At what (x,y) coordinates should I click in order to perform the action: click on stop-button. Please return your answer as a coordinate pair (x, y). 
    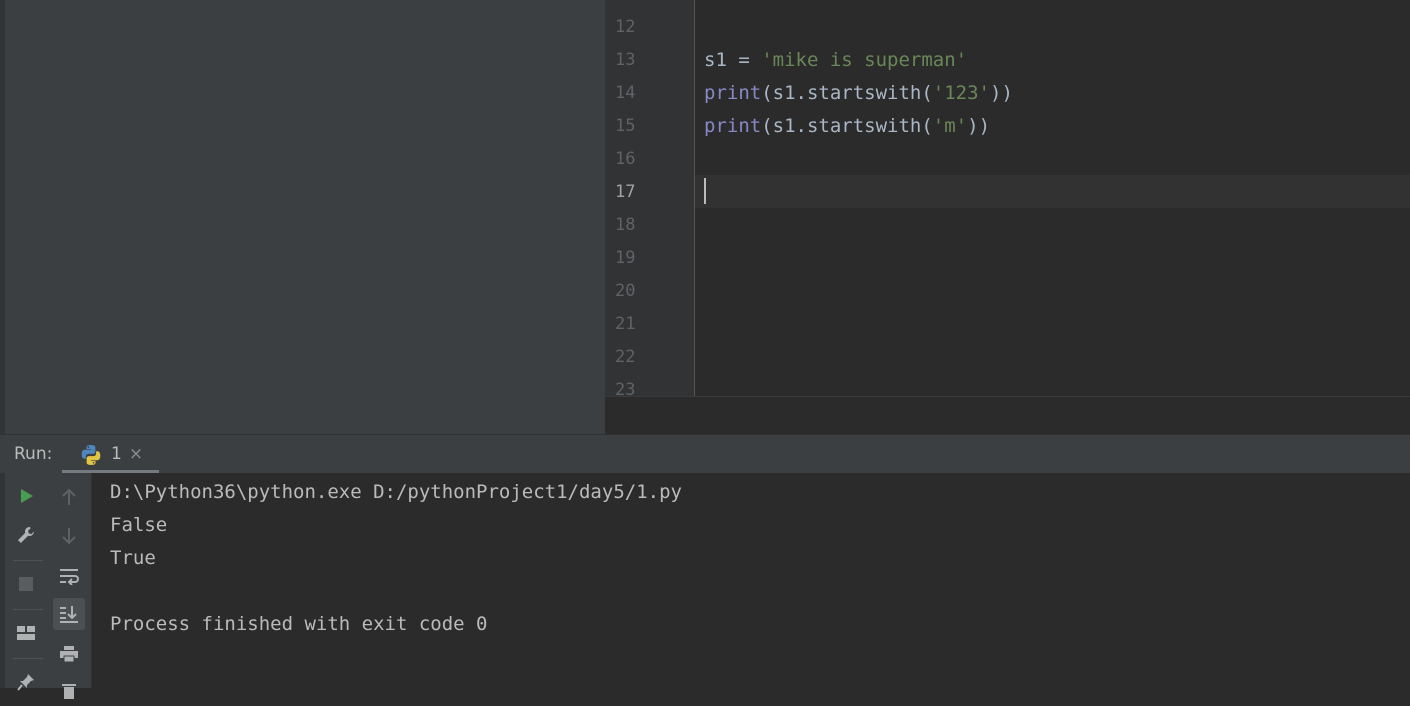
    Looking at the image, I should click on (26, 584).